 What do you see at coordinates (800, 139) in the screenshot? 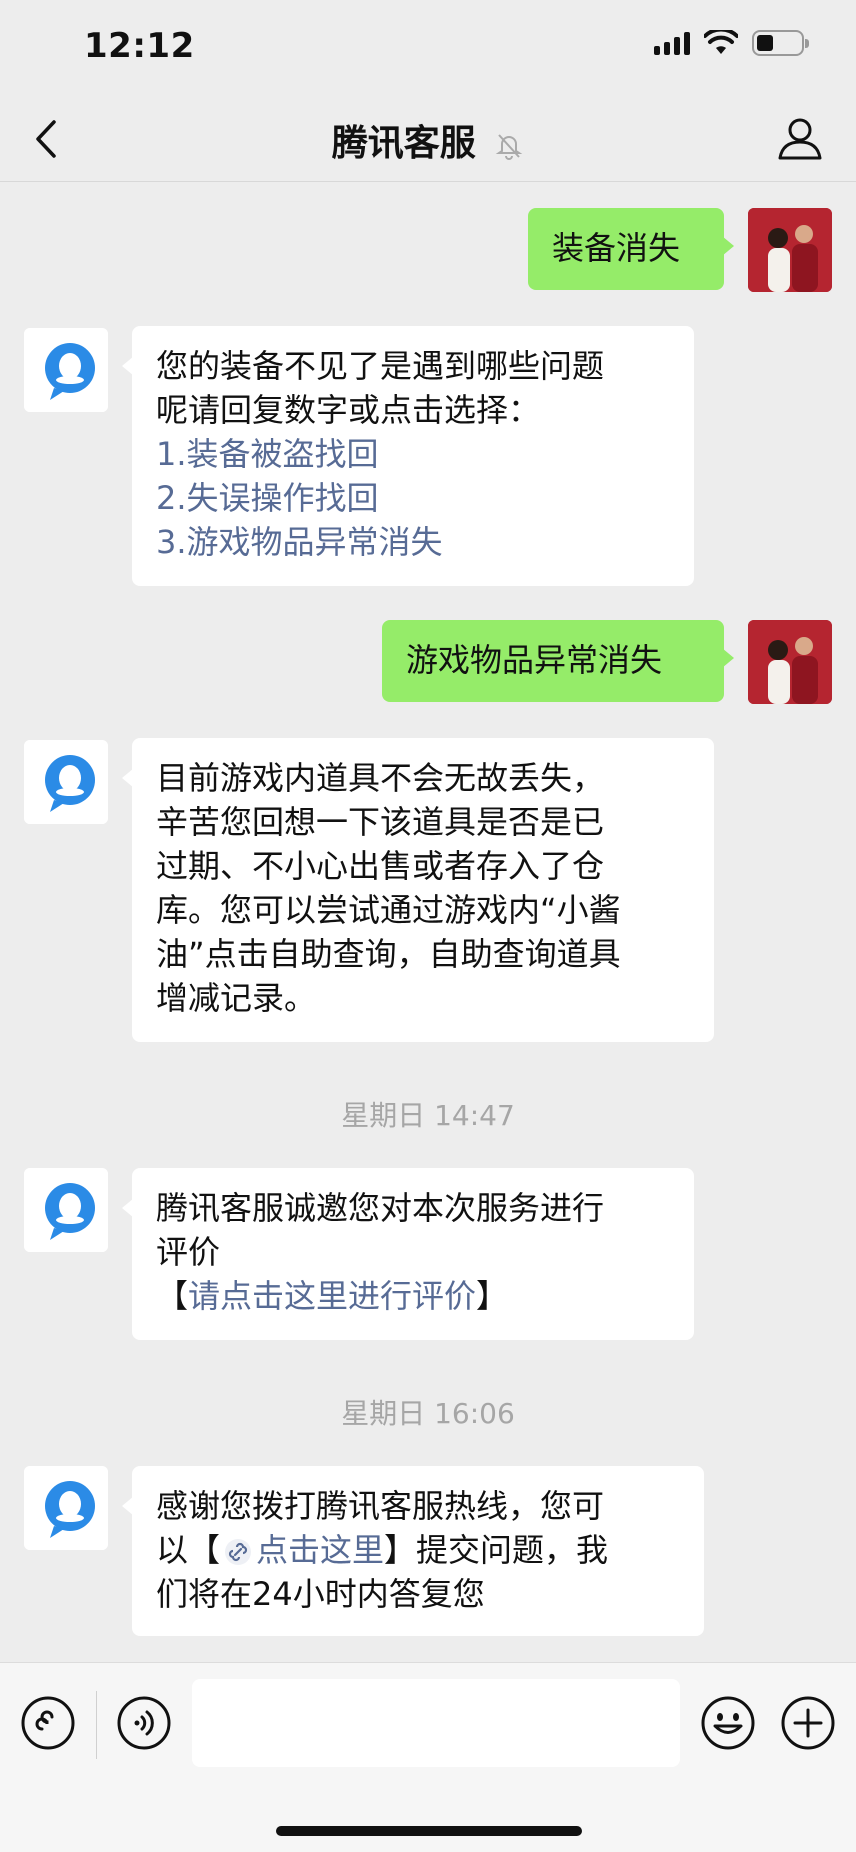
I see `profile-icon` at bounding box center [800, 139].